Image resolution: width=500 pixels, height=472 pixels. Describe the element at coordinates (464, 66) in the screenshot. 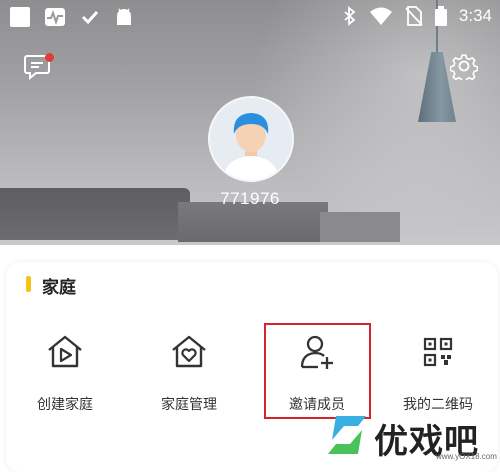

I see `gear-icon` at that location.